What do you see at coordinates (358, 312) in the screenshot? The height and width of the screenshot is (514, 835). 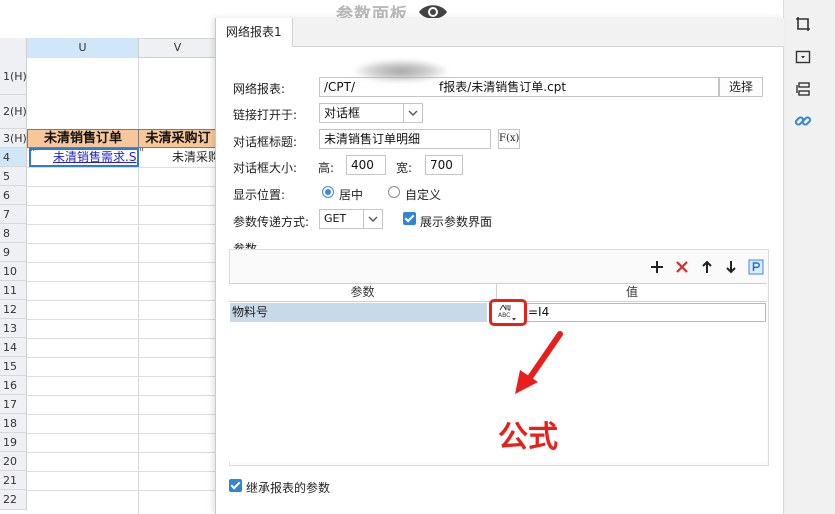 I see `param-name-cell: 物料号` at bounding box center [358, 312].